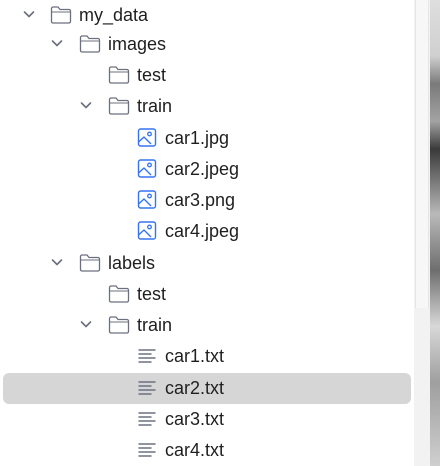  I want to click on tree-node-text-file-selected: car2.txt, so click(207, 388).